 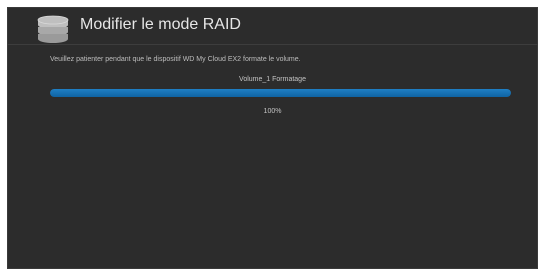 What do you see at coordinates (53, 29) in the screenshot?
I see `database-icon` at bounding box center [53, 29].